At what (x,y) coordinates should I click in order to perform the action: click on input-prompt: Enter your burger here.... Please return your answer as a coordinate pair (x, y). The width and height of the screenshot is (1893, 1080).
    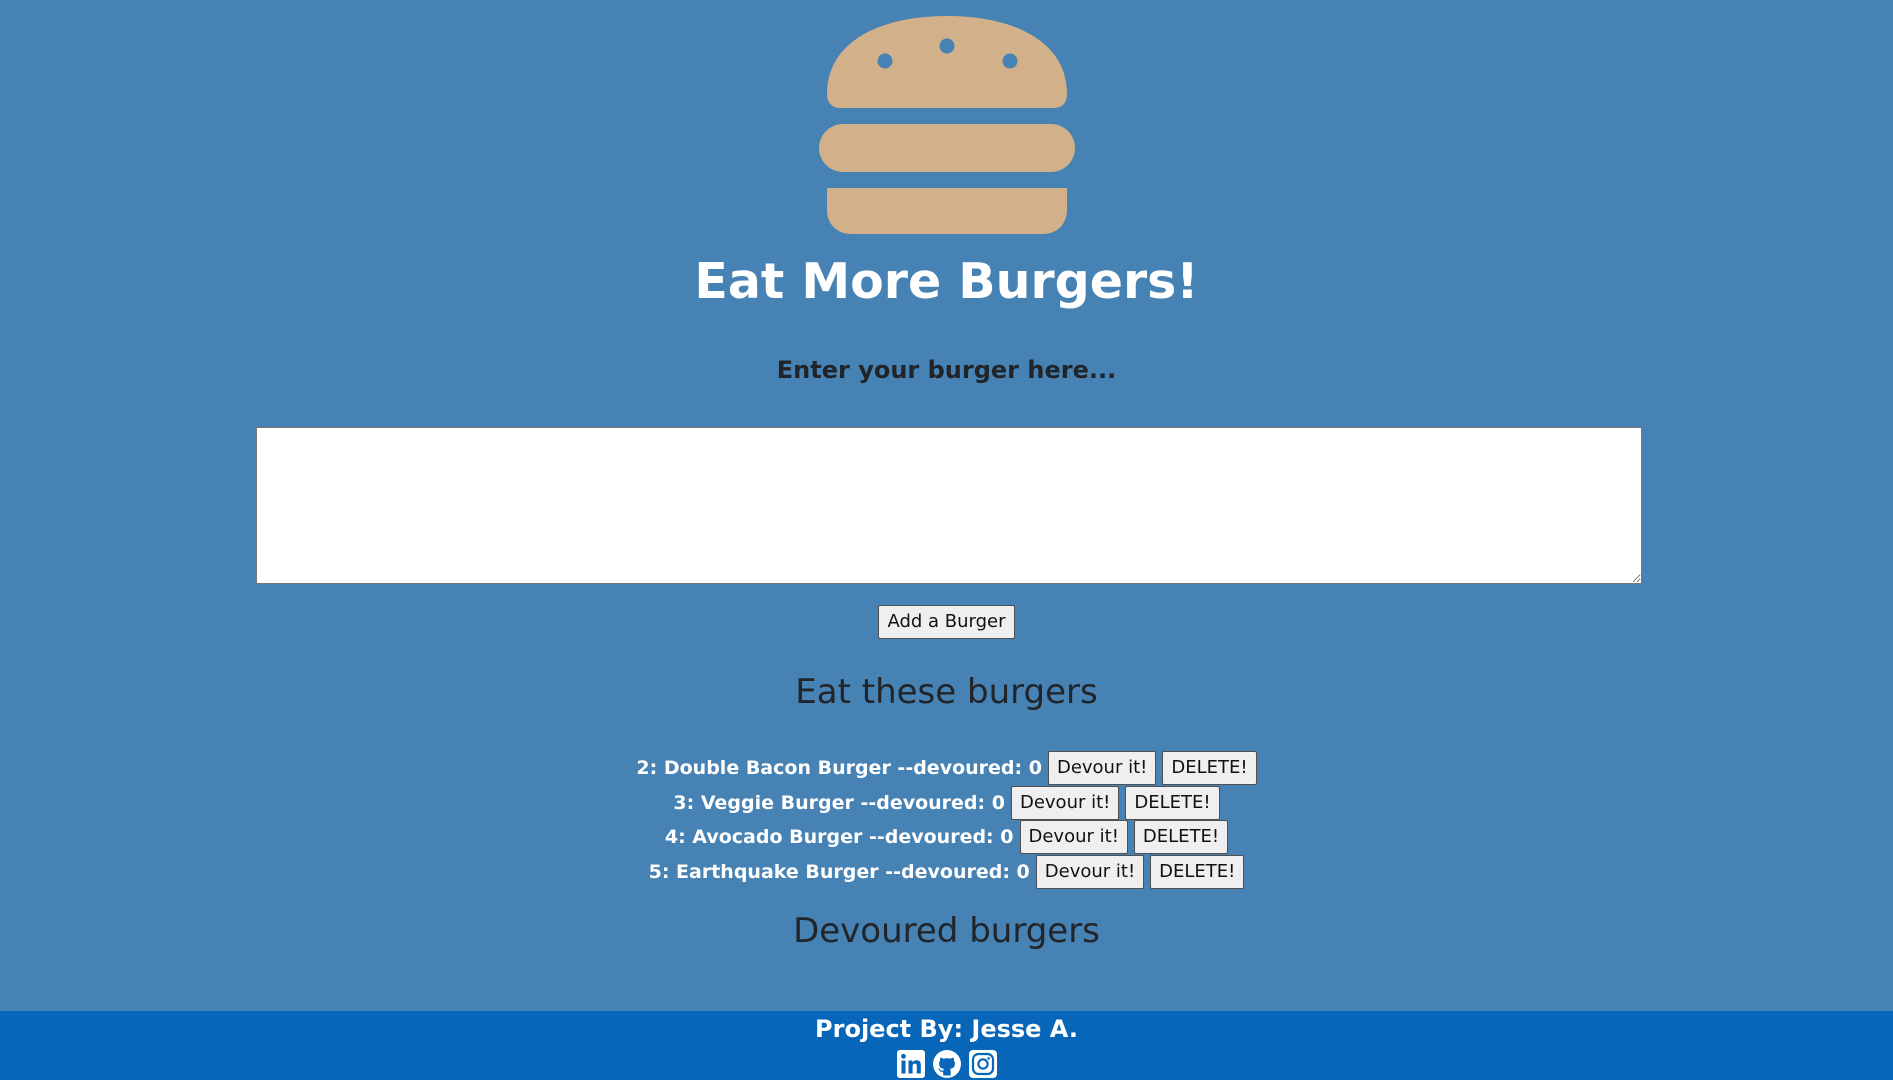
    Looking at the image, I should click on (946, 370).